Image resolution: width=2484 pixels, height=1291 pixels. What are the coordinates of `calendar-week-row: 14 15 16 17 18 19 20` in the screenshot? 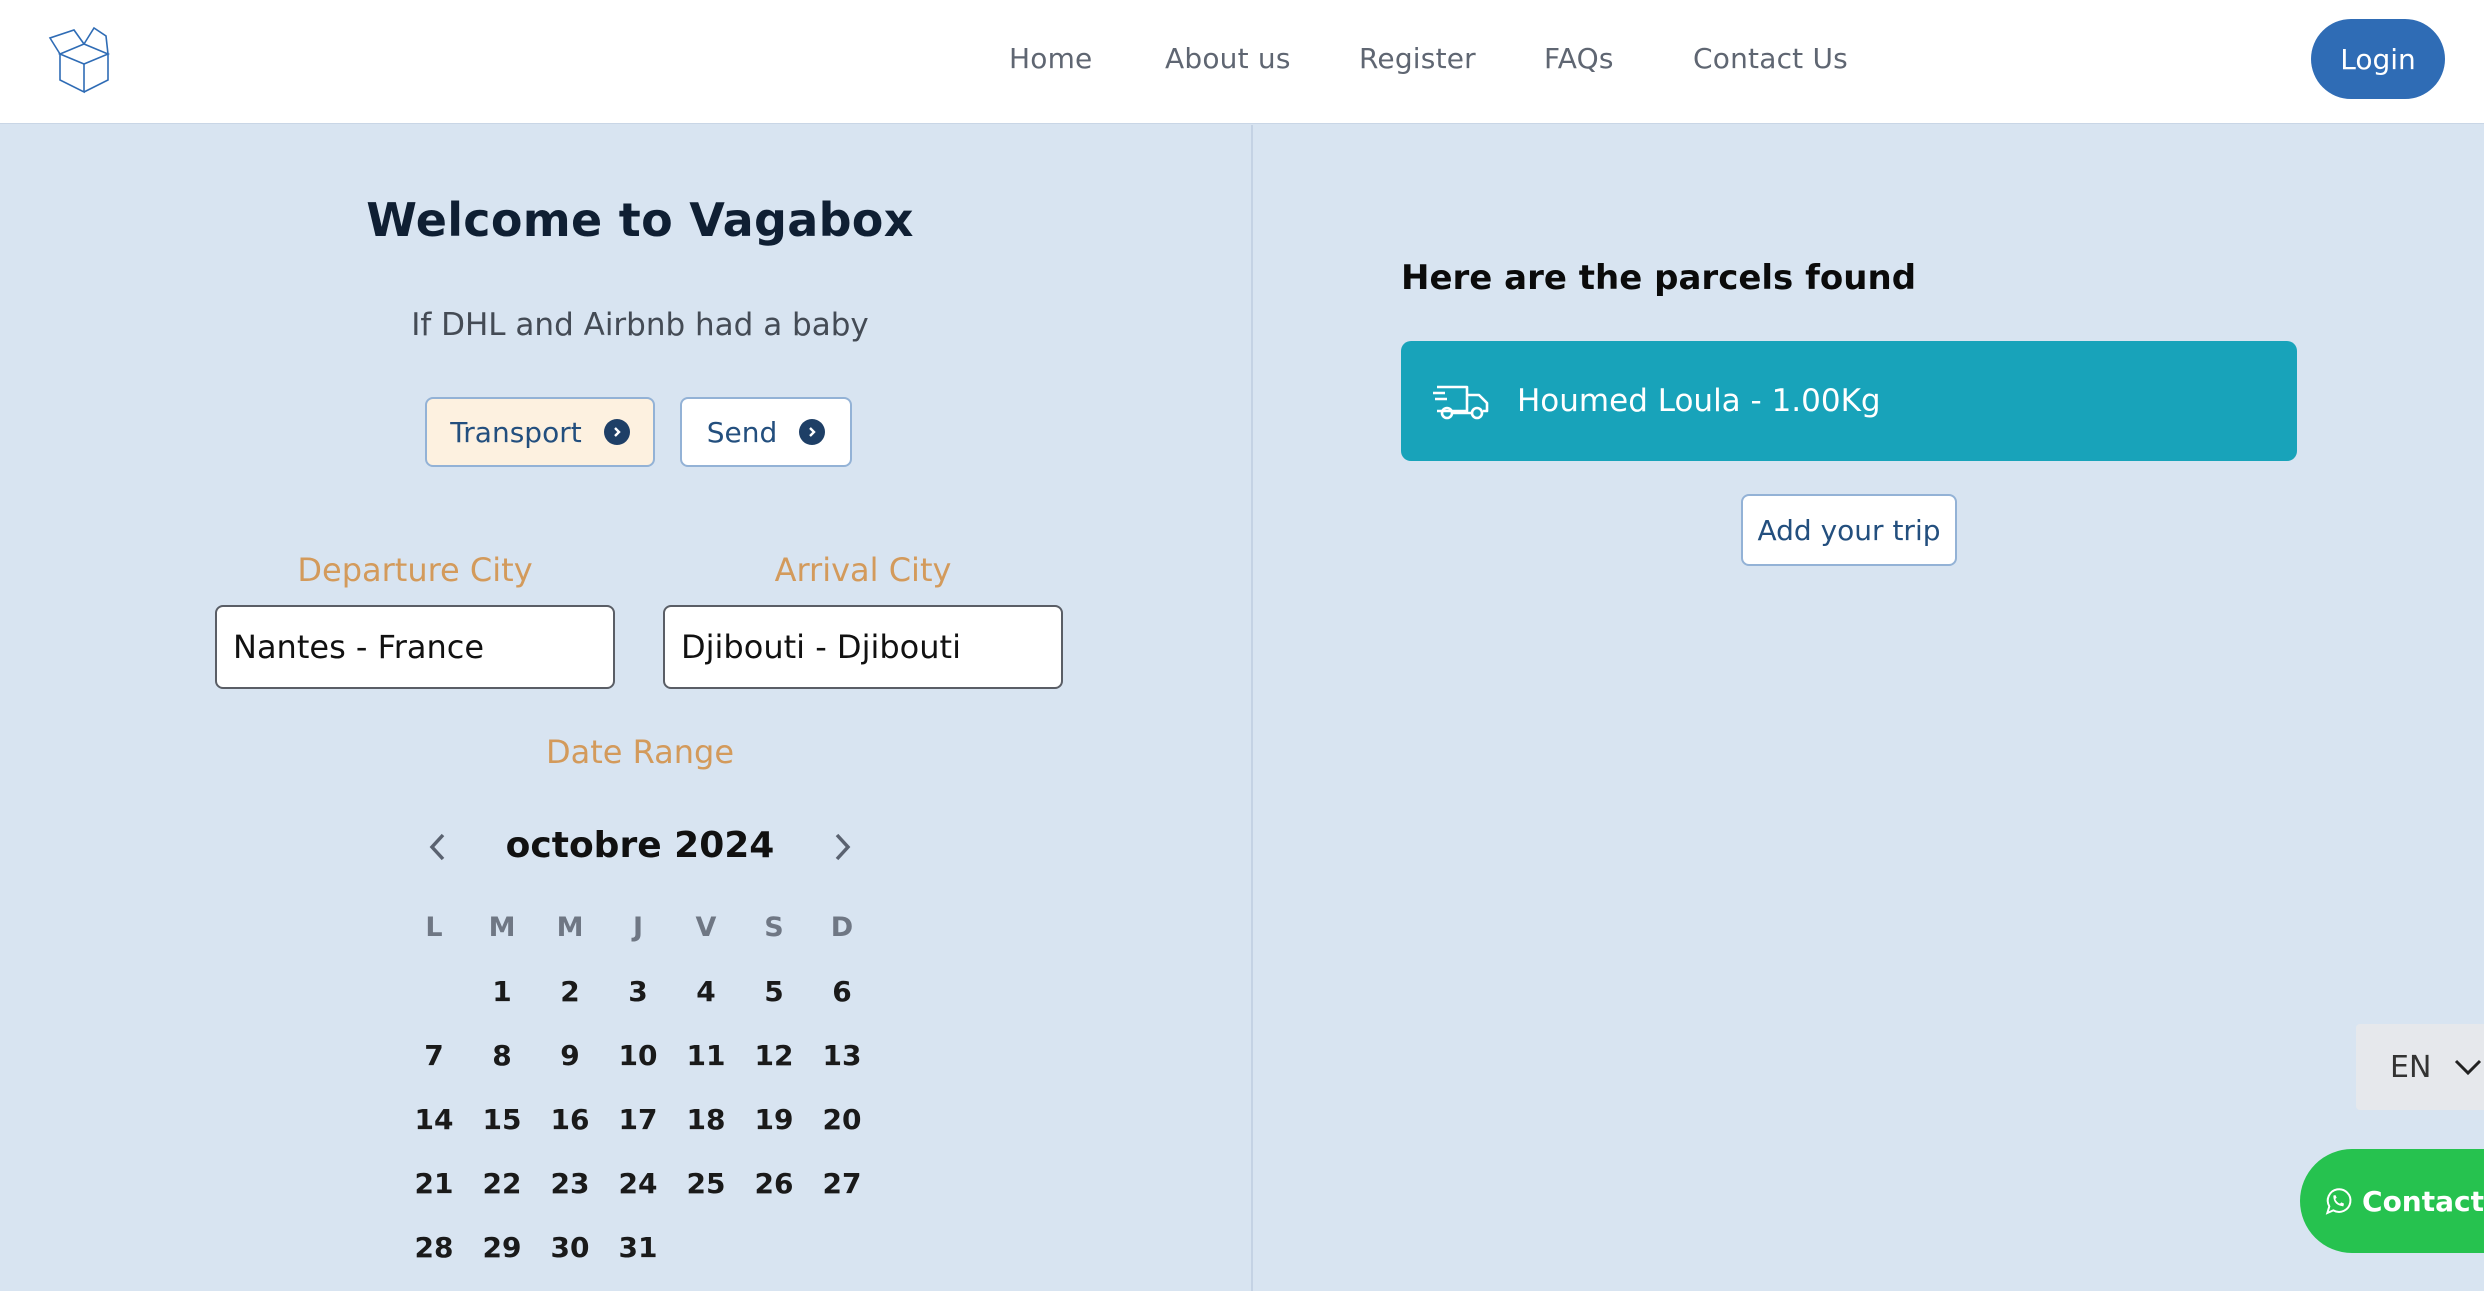 It's located at (638, 1119).